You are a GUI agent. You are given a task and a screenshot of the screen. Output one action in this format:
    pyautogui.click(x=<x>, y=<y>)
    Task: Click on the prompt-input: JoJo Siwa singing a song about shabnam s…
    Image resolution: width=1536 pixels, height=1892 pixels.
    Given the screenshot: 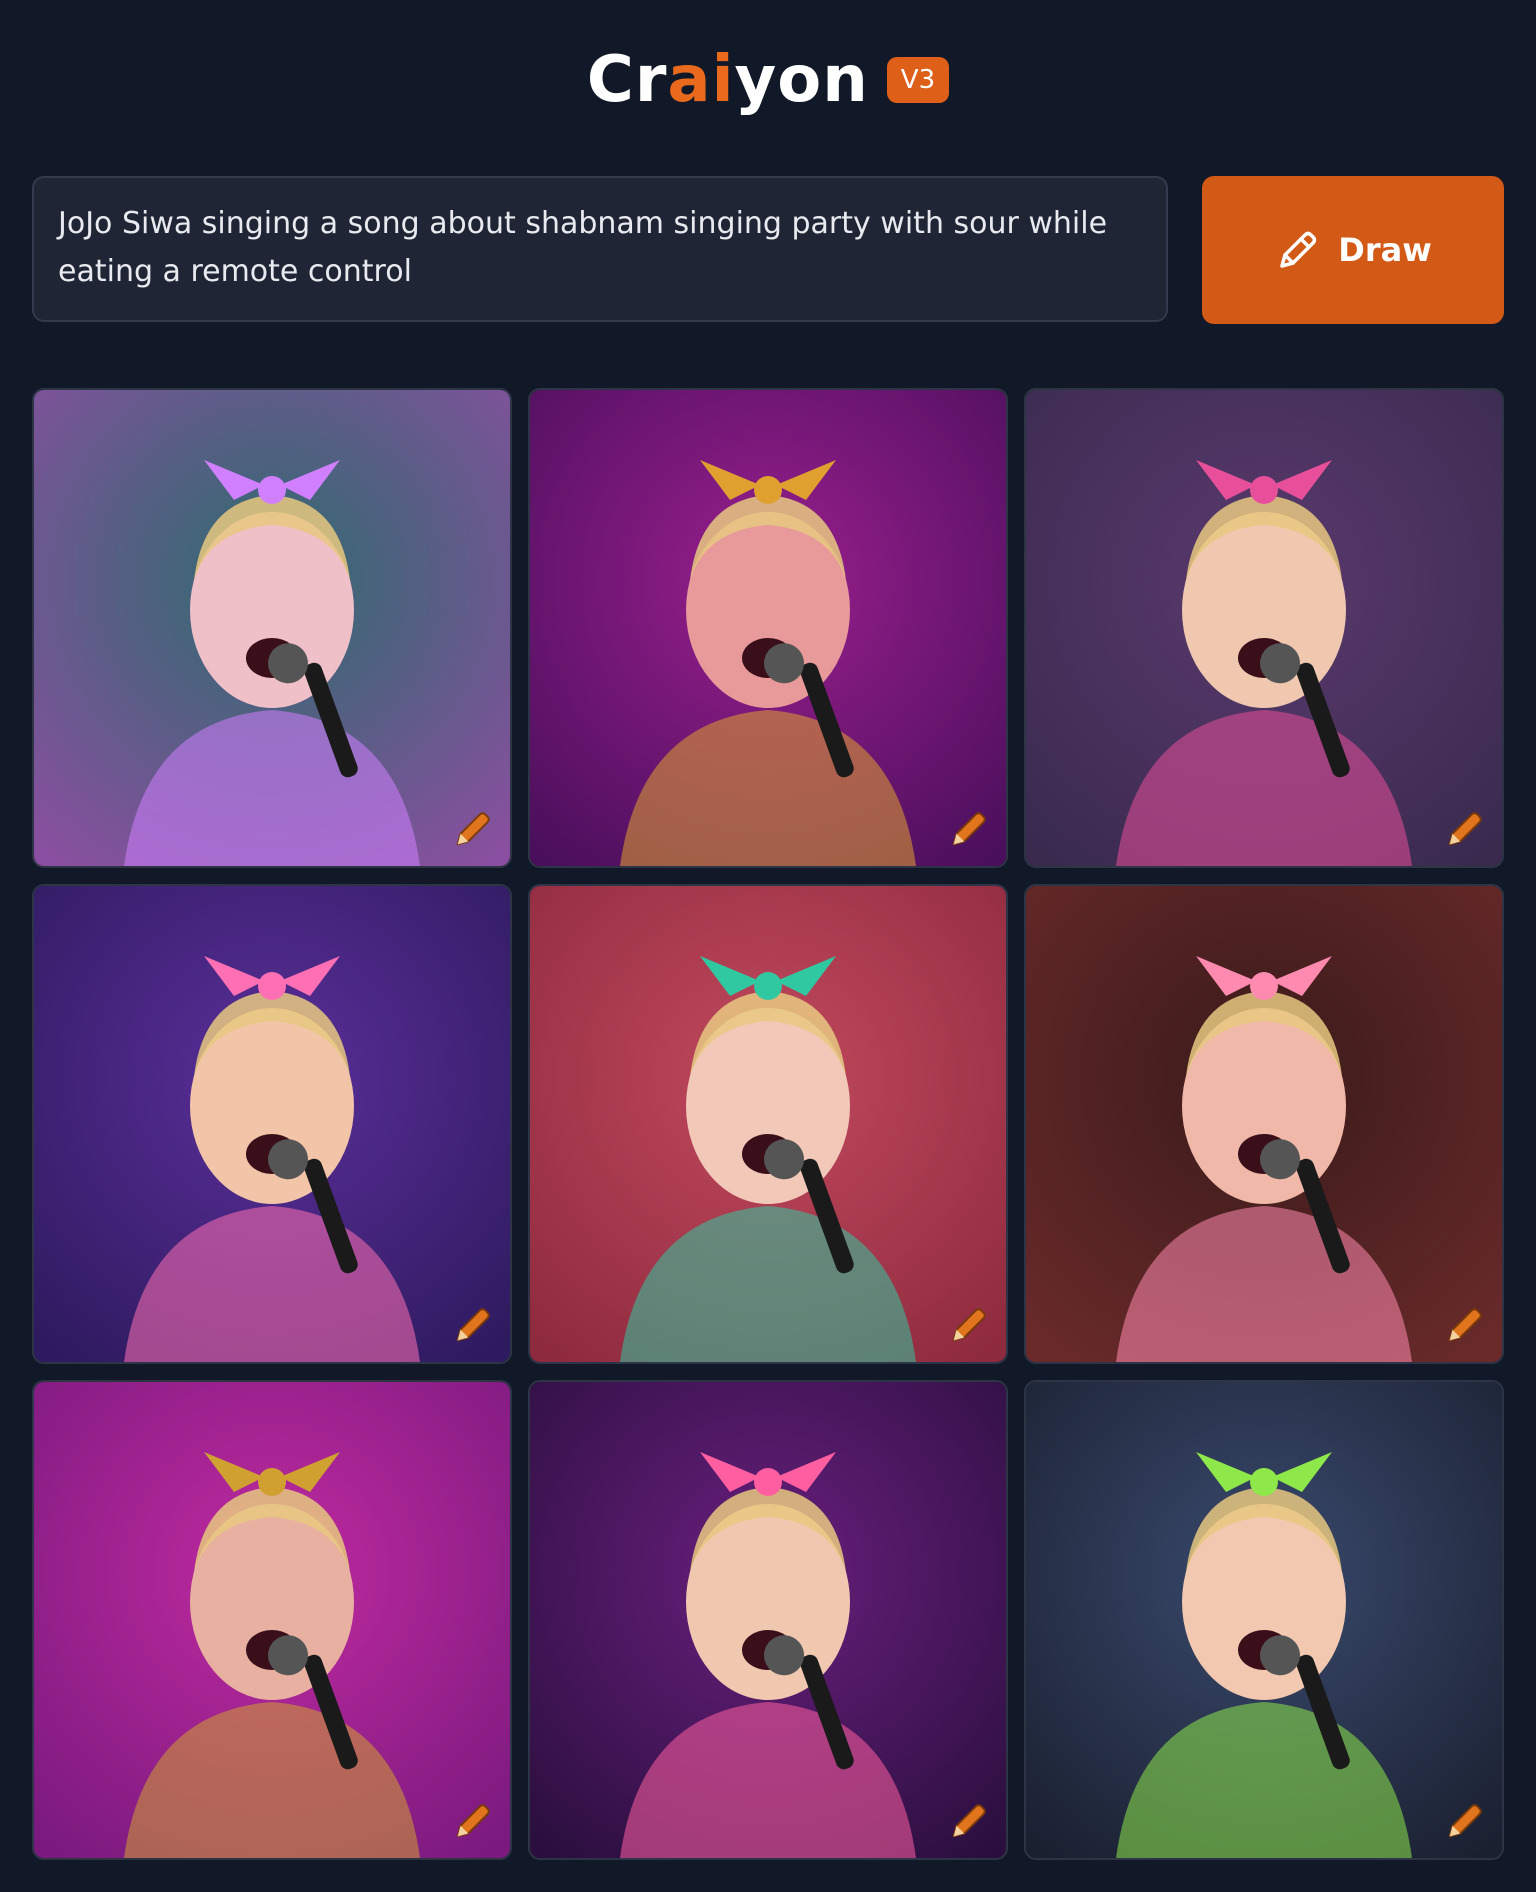 What is the action you would take?
    pyautogui.click(x=600, y=249)
    